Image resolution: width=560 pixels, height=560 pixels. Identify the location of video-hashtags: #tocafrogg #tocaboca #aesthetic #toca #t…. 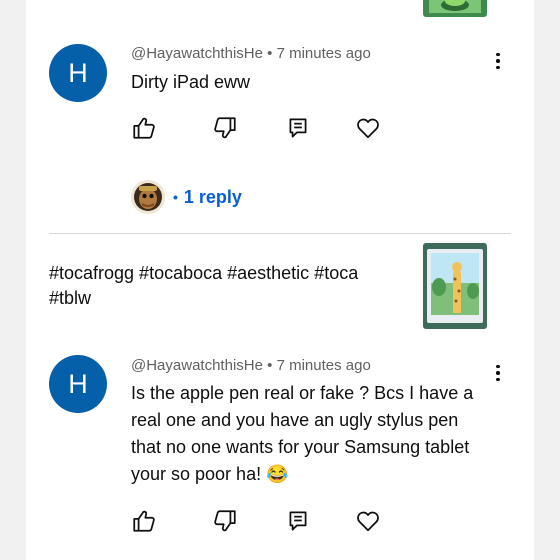
(224, 286).